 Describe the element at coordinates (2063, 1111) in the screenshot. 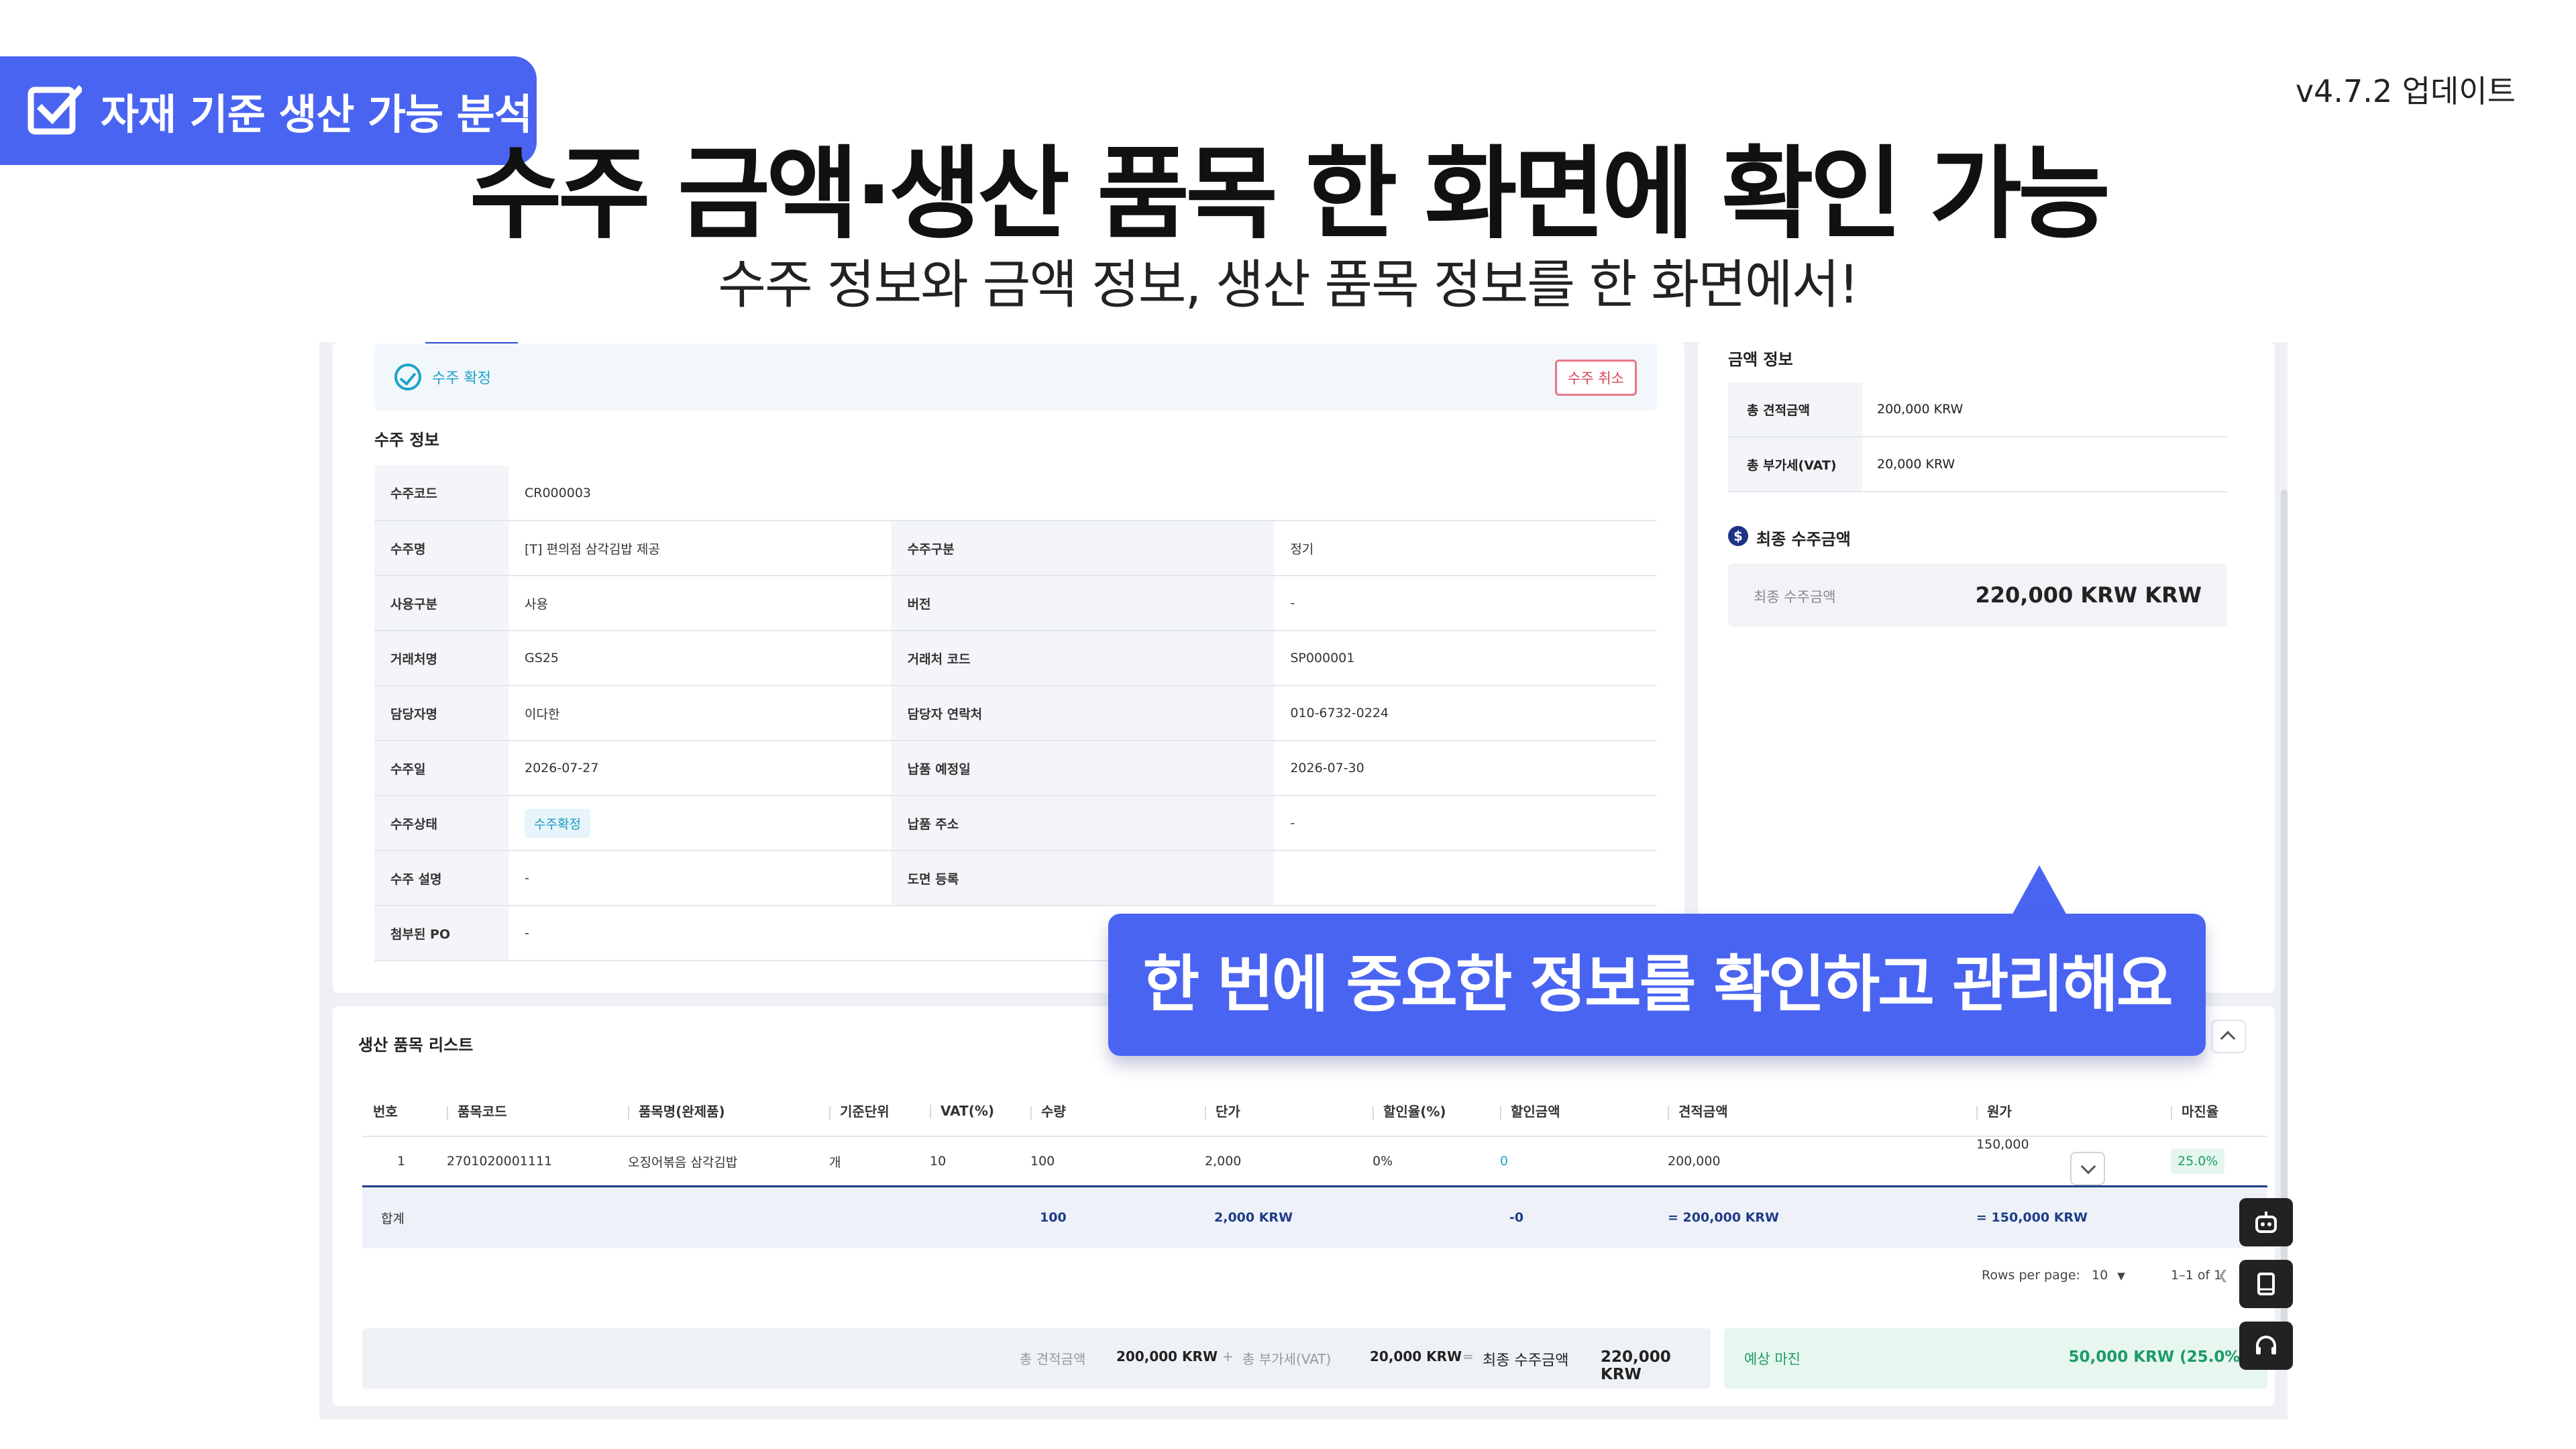

I see `column-header: 원가` at that location.